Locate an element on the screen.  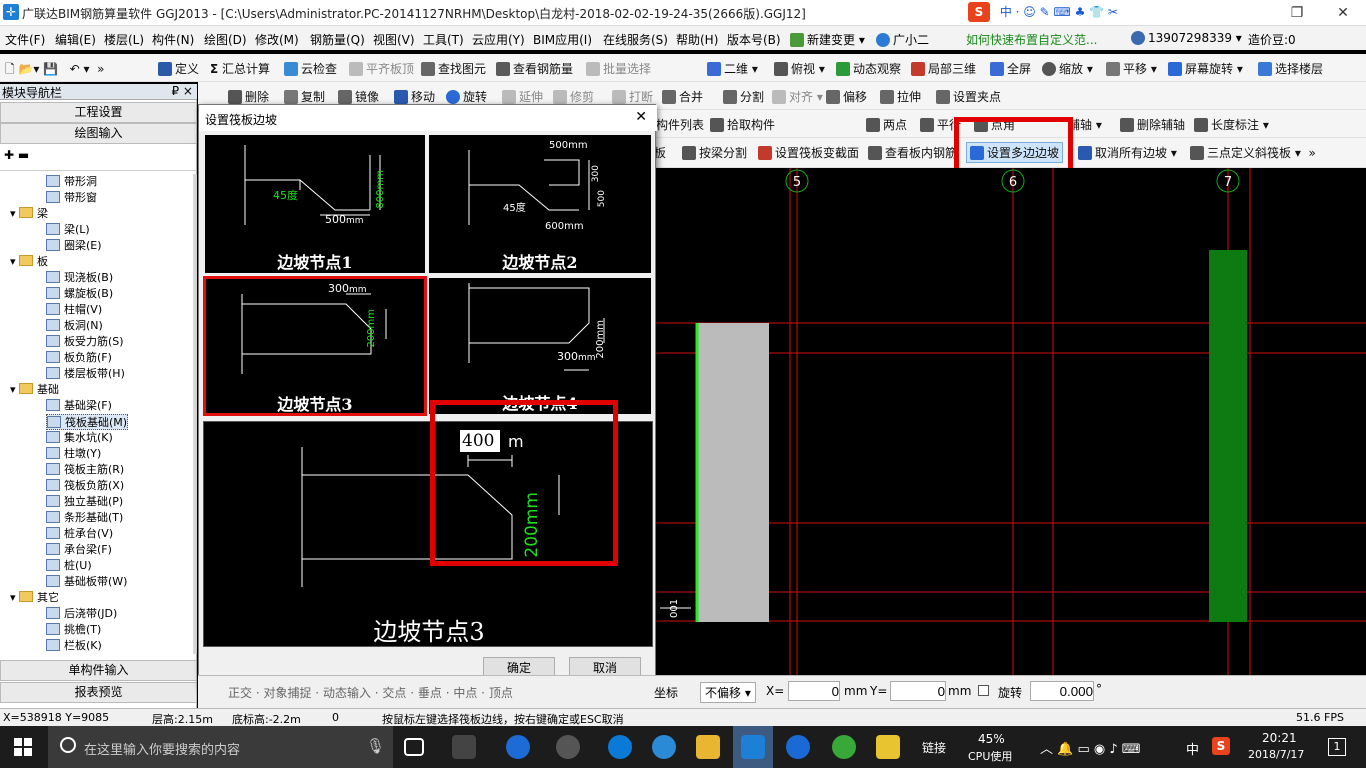
slab-gray is located at coordinates (733, 472).